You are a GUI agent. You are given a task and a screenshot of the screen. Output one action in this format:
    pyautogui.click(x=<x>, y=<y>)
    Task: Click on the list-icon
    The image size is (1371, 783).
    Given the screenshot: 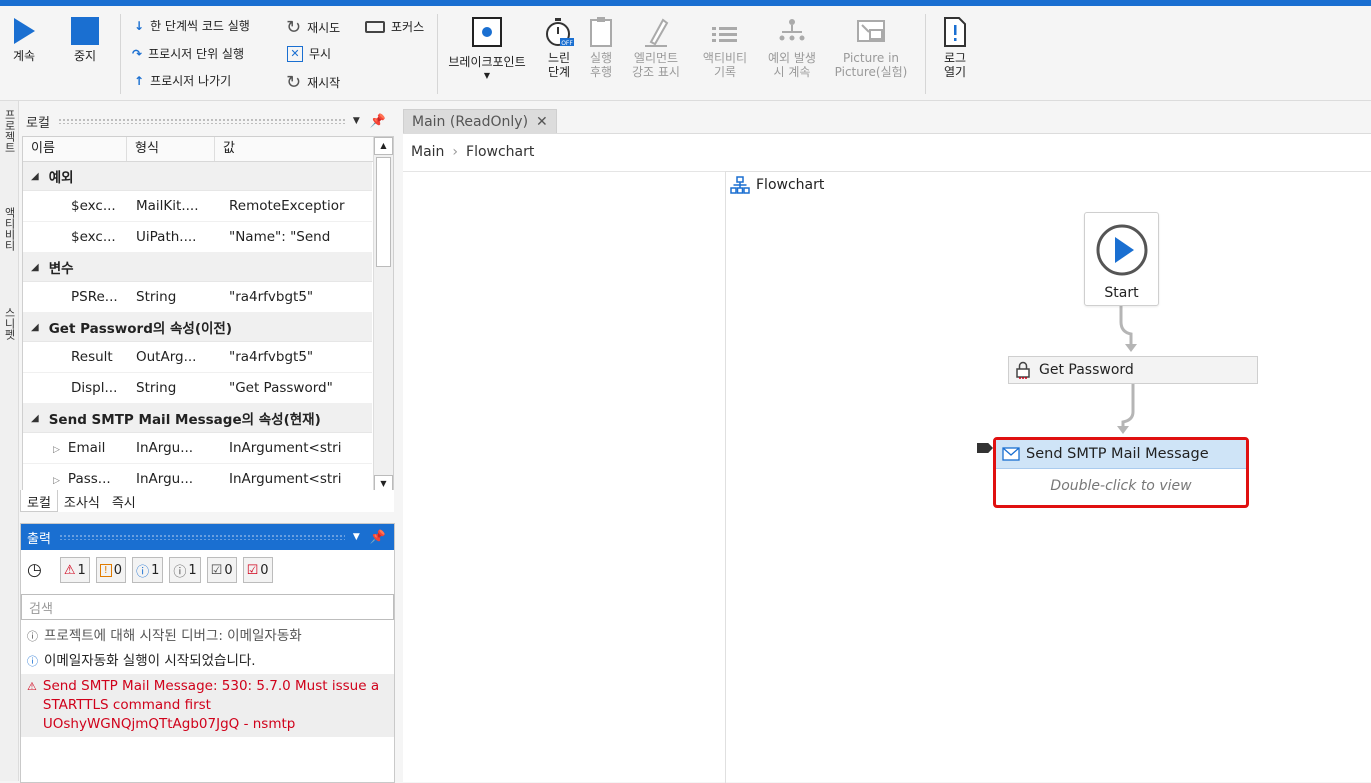 What is the action you would take?
    pyautogui.click(x=724, y=34)
    